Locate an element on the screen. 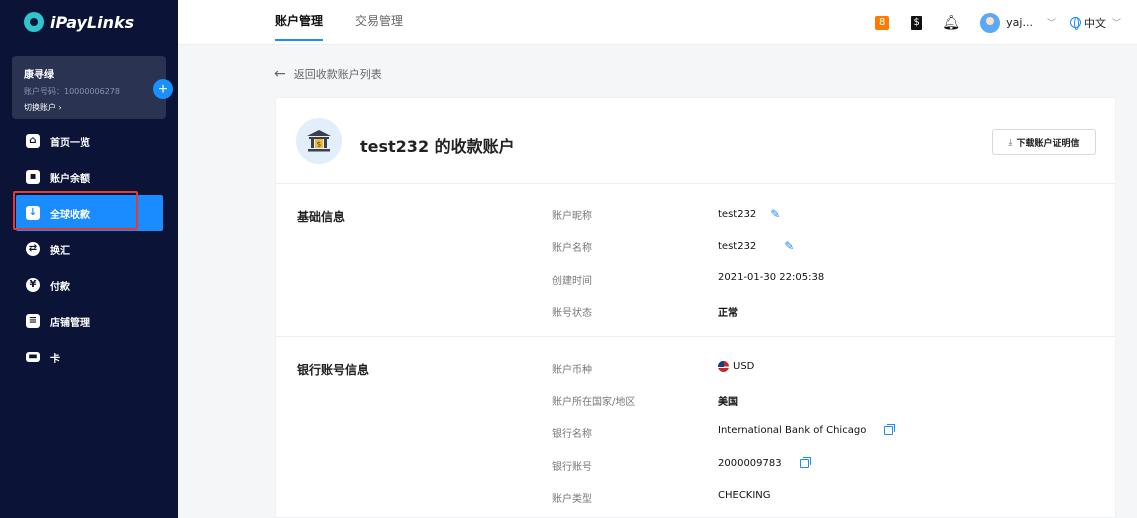 The width and height of the screenshot is (1137, 518). field-label: 账户名称 is located at coordinates (572, 248).